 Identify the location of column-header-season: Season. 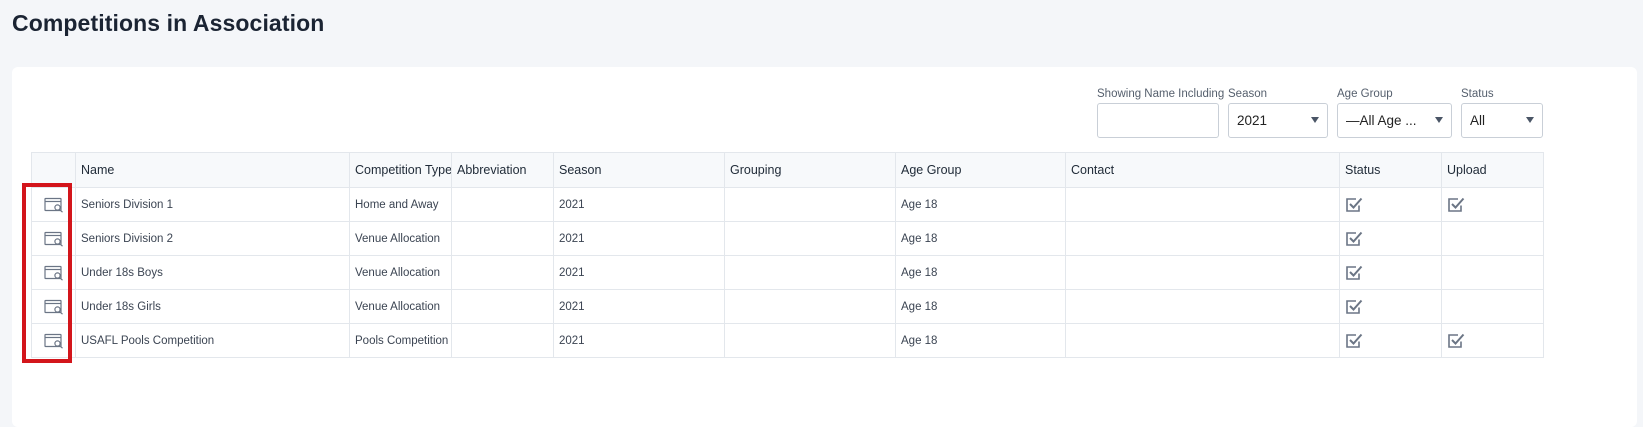
(639, 170).